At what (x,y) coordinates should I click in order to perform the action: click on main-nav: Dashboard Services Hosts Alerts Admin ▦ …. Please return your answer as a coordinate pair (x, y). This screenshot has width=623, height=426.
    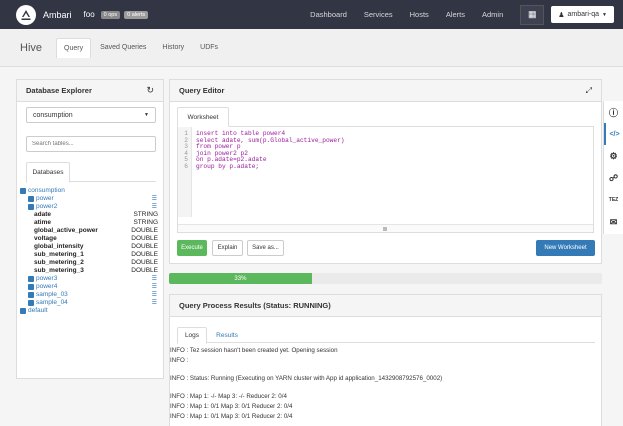
    Looking at the image, I should click on (466, 14).